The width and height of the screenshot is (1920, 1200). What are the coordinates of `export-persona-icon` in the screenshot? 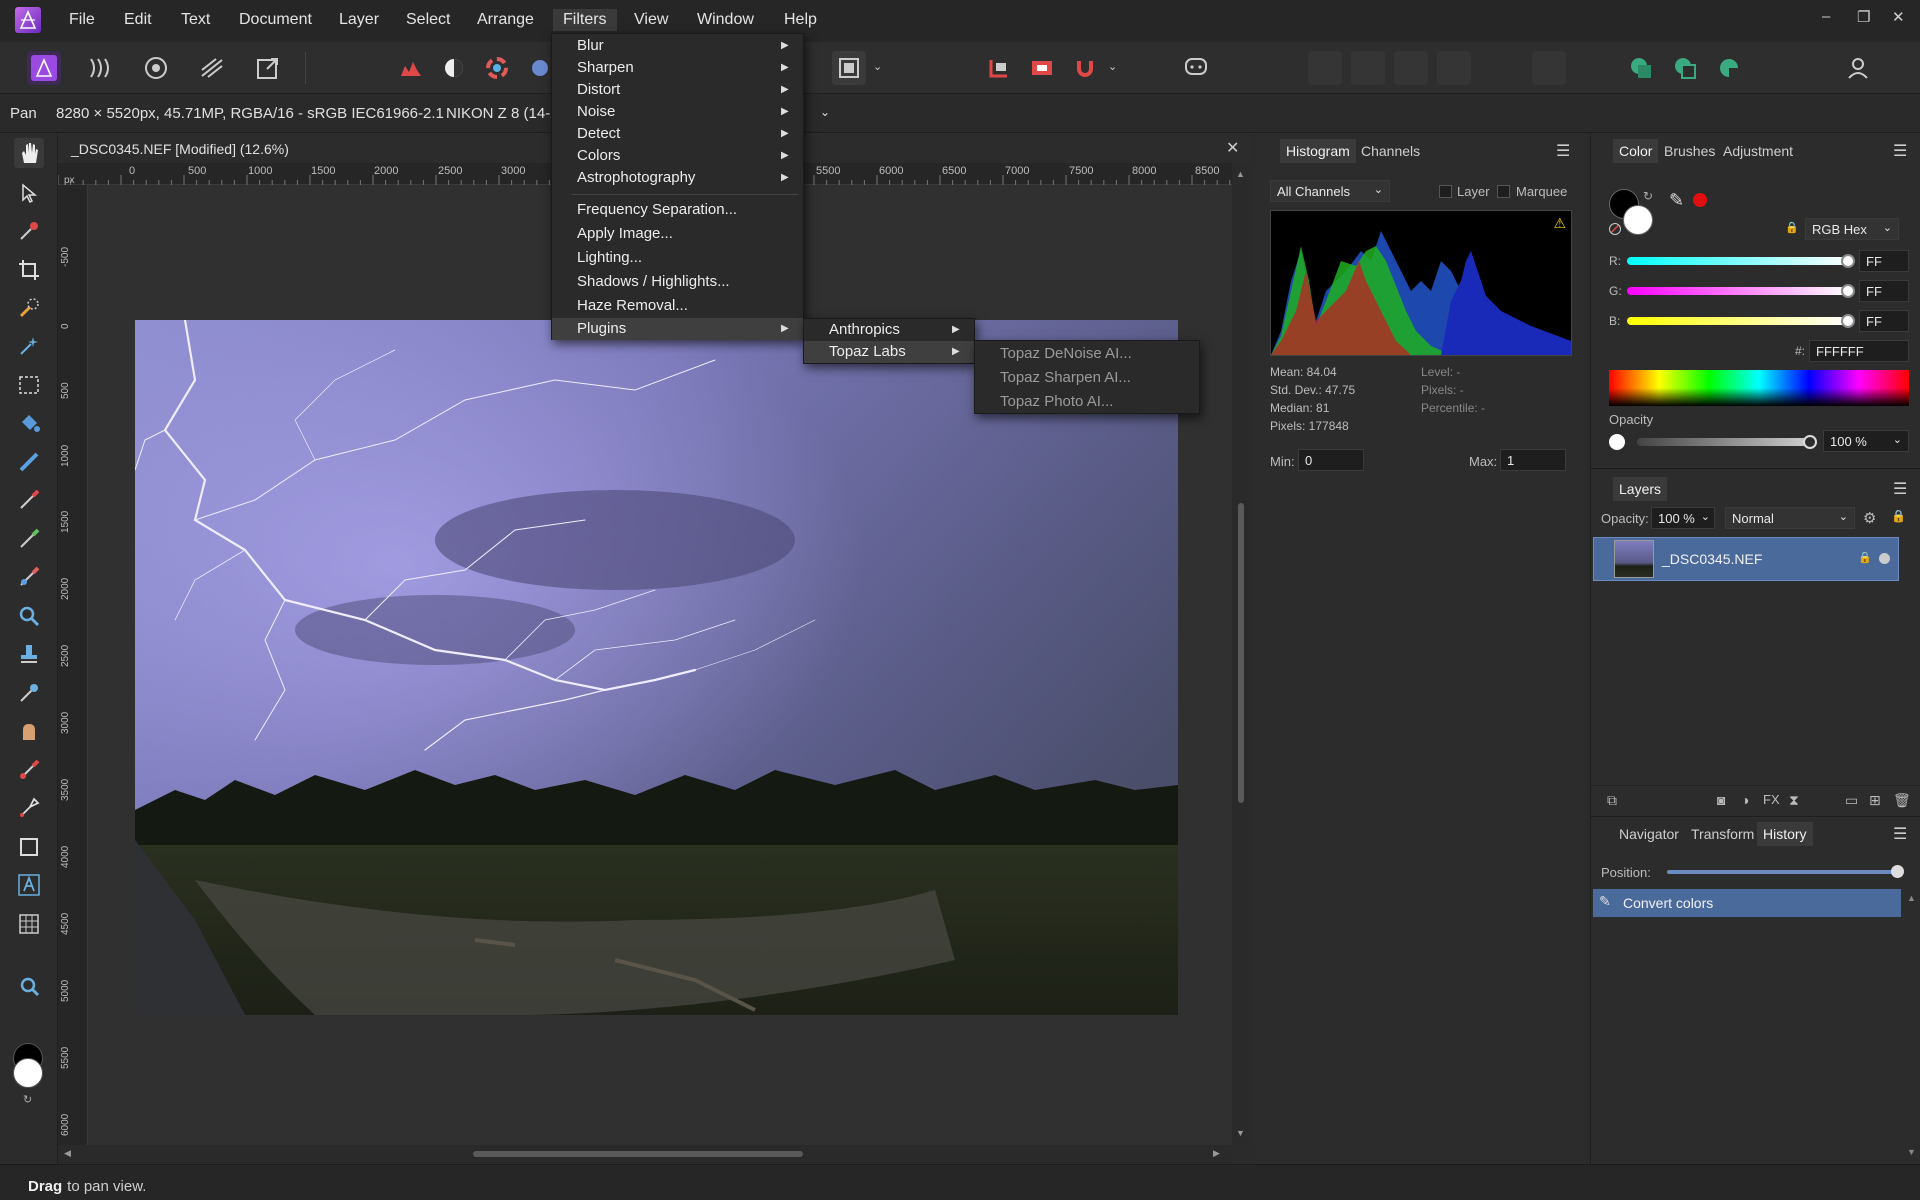 It's located at (268, 68).